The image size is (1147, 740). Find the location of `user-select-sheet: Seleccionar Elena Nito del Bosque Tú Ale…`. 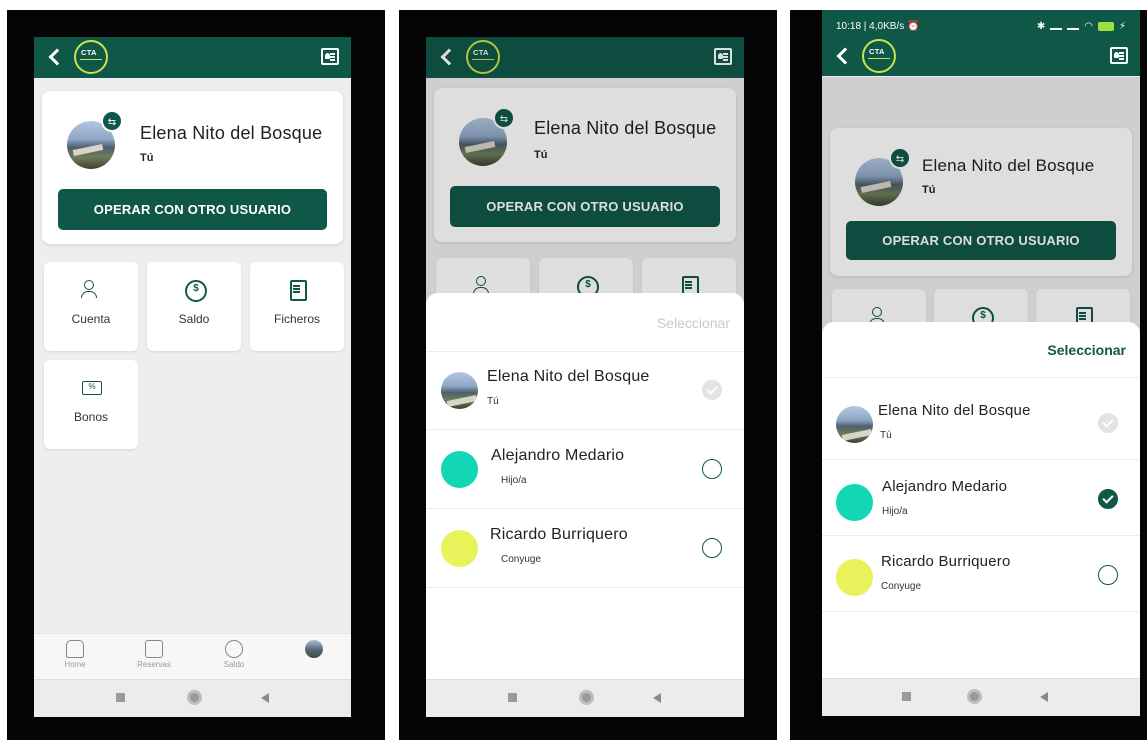

user-select-sheet: Seleccionar Elena Nito del Bosque Tú Ale… is located at coordinates (981, 519).